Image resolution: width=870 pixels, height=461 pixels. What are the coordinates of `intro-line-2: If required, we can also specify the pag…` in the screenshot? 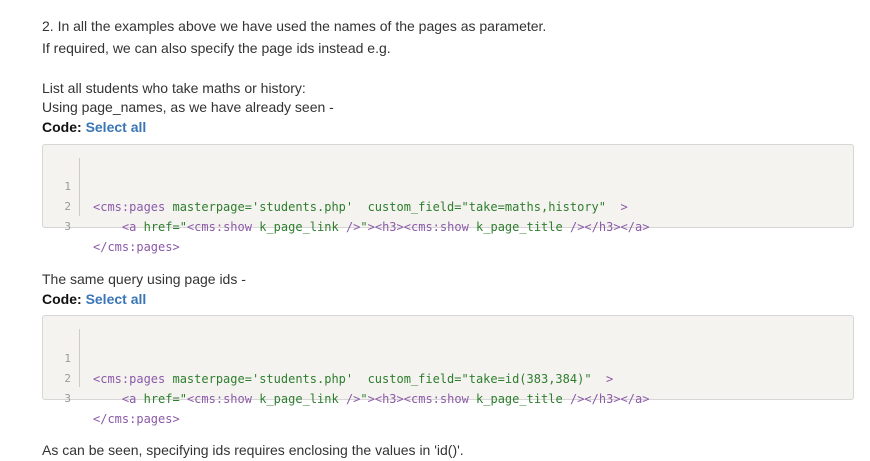 It's located at (216, 48).